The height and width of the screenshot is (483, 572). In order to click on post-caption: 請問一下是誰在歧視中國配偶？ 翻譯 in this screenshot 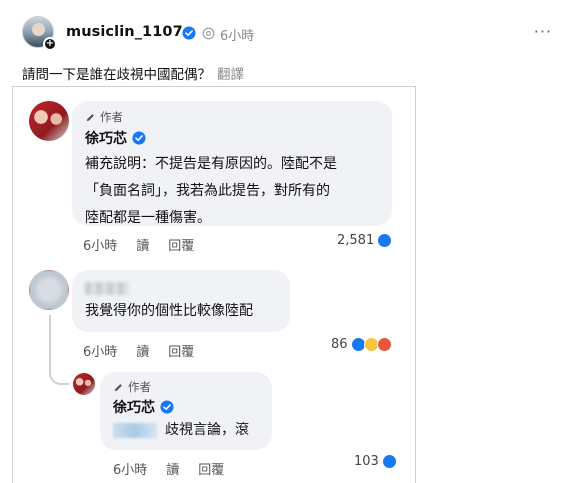, I will do `click(133, 73)`.